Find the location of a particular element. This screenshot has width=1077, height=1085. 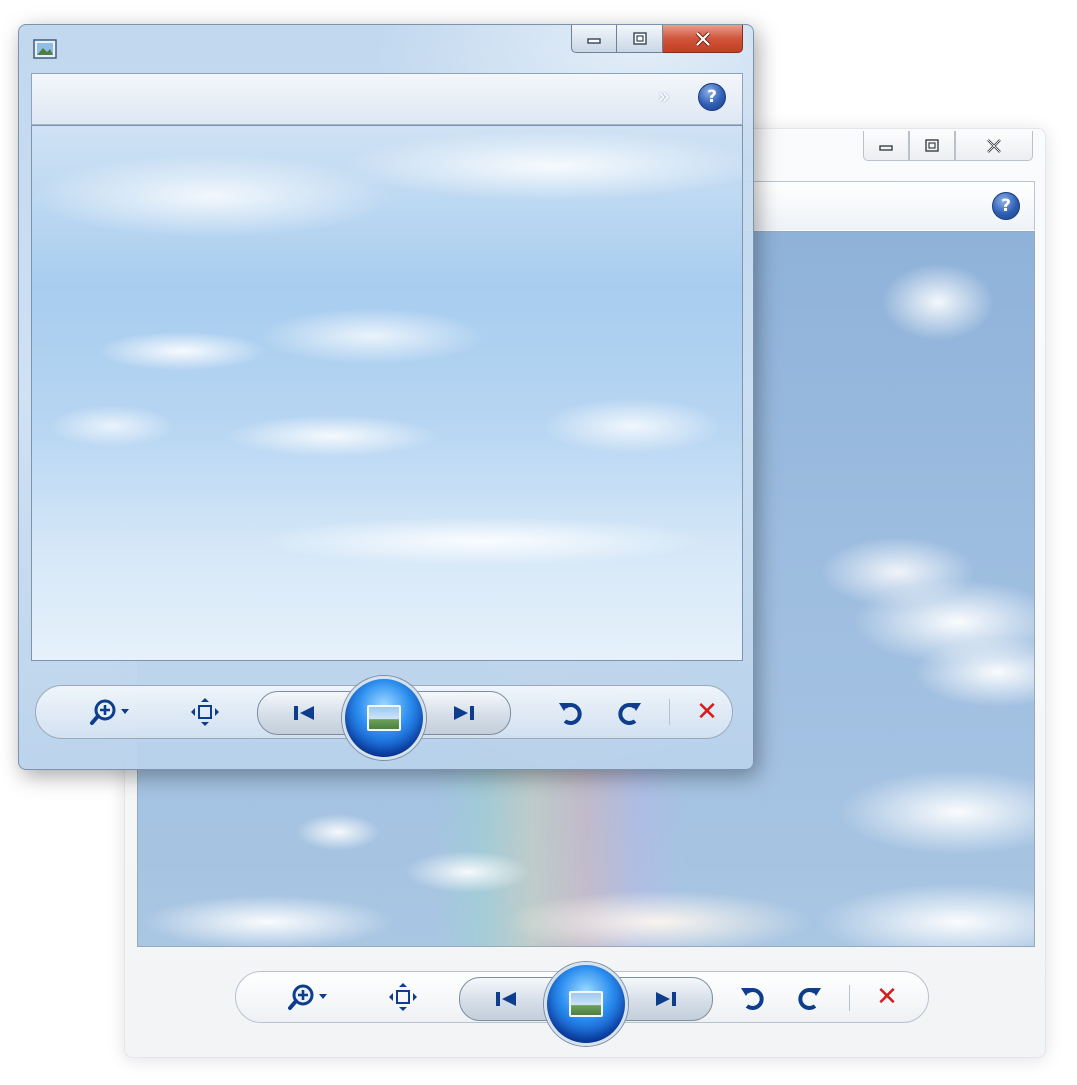

front-delete-button: ✕ is located at coordinates (707, 712).